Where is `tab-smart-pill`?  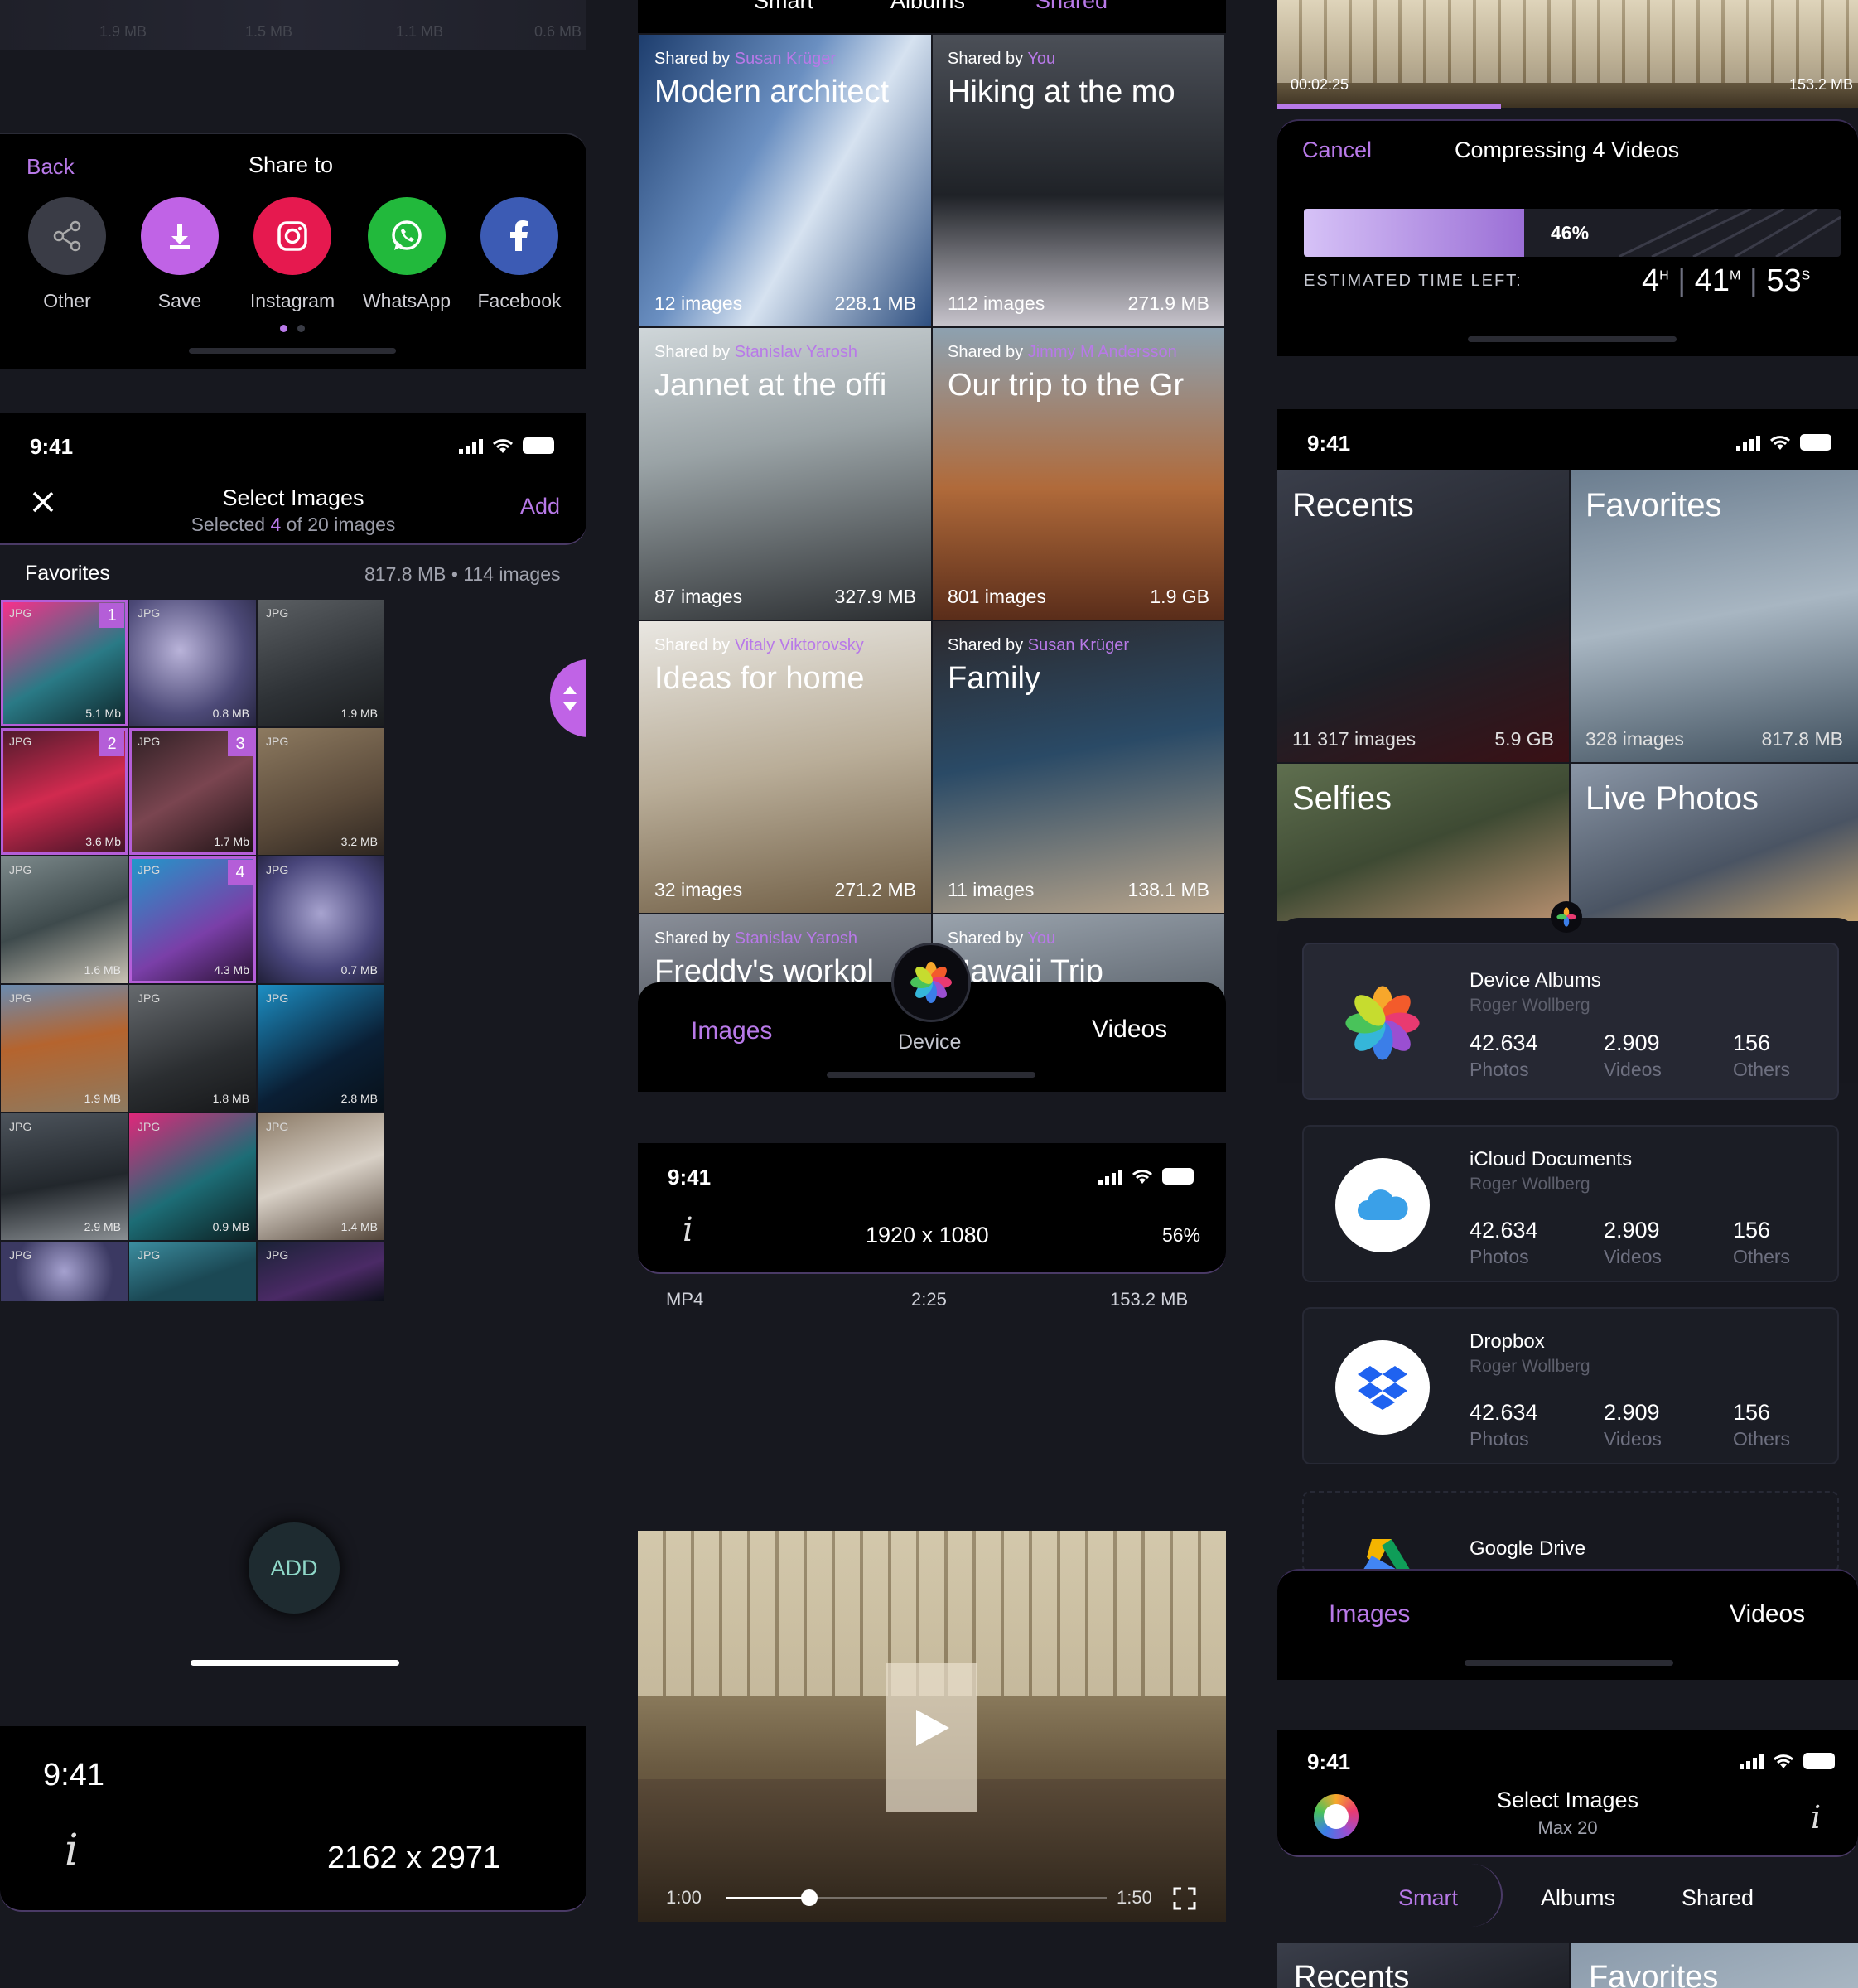
tab-smart-pill is located at coordinates (1390, 1895).